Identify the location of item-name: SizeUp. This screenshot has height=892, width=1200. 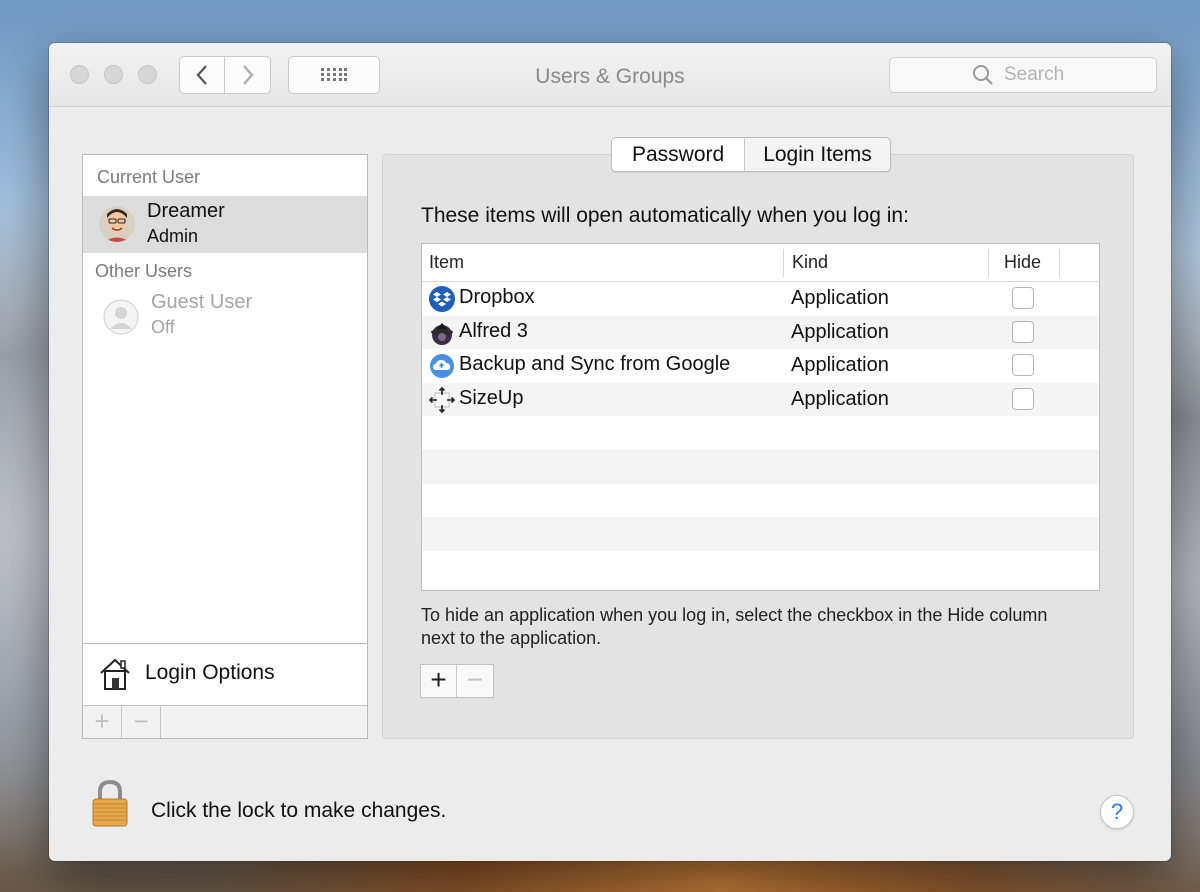
(491, 397).